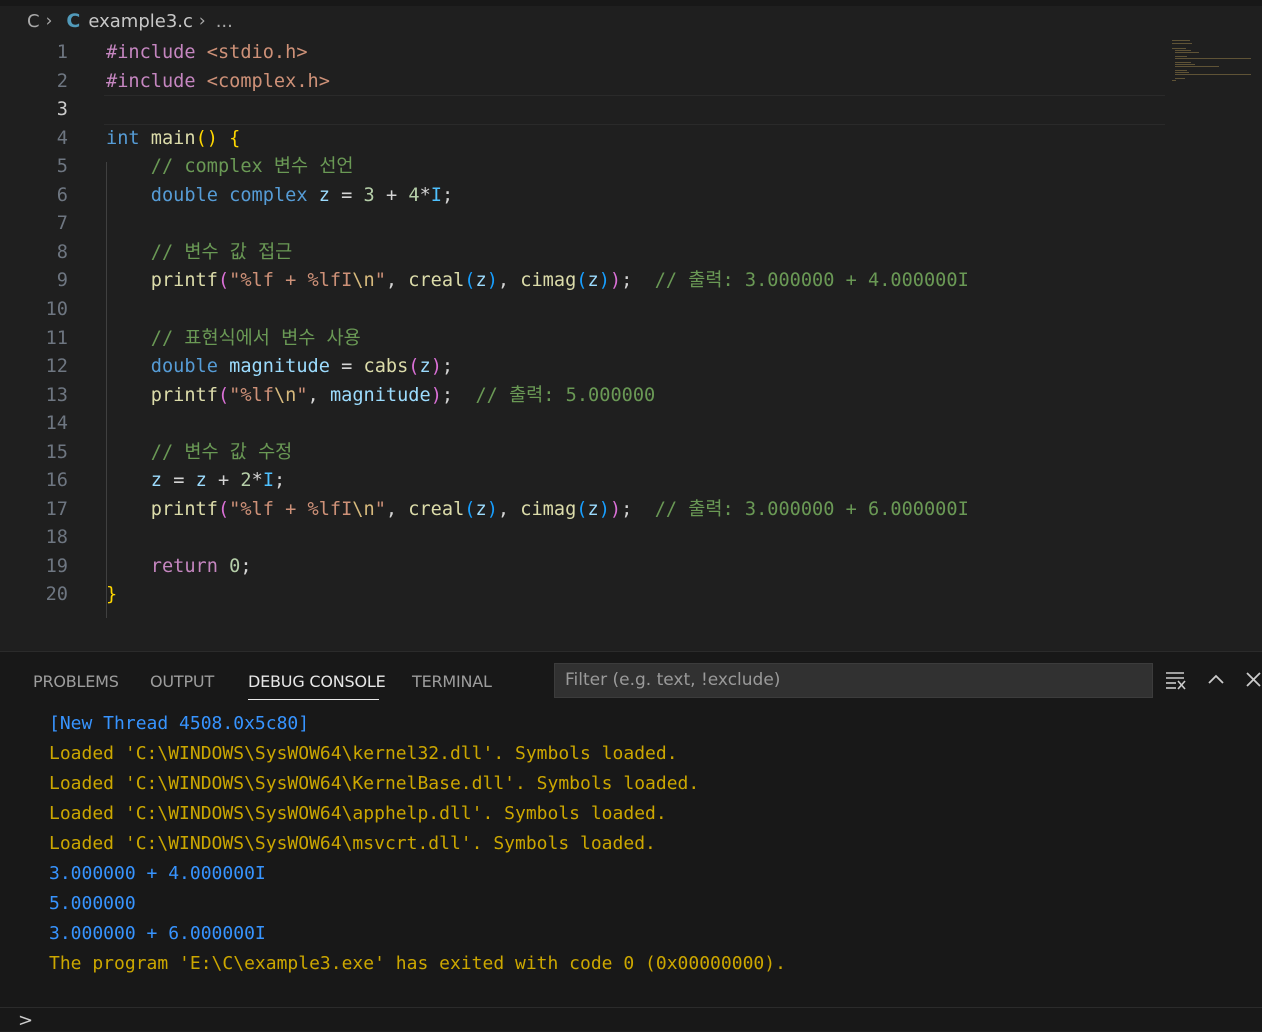 The height and width of the screenshot is (1032, 1262). I want to click on line-number: 12, so click(56, 367).